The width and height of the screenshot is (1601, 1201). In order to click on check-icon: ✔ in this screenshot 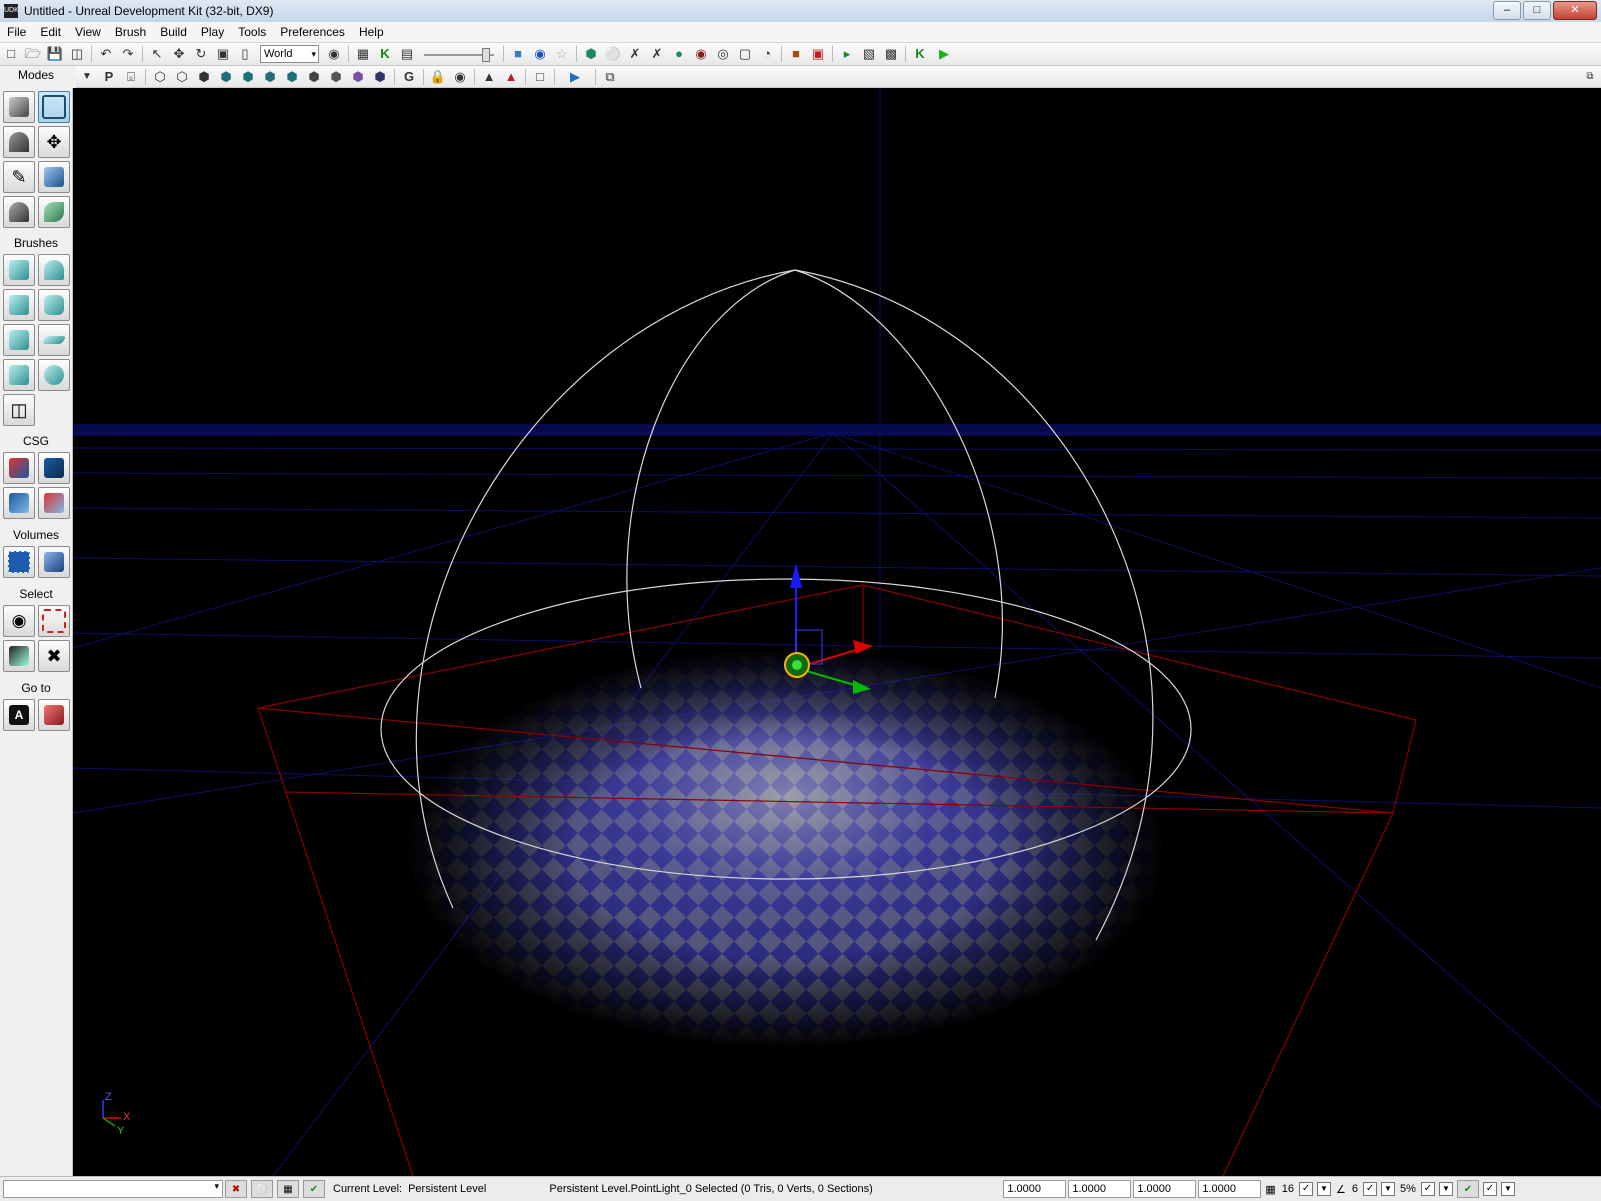, I will do `click(314, 1189)`.